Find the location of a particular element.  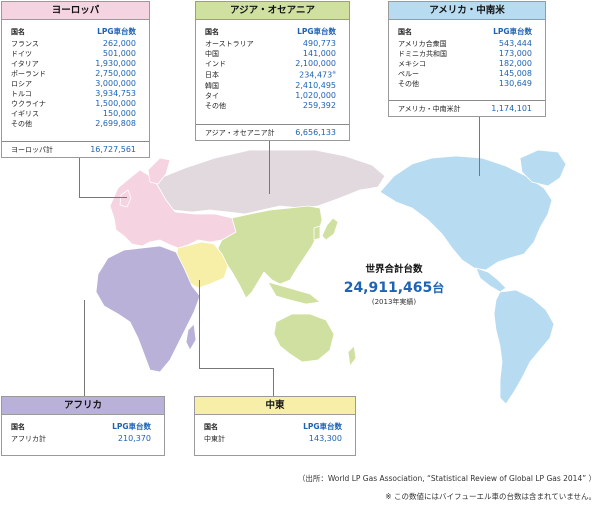

africa-connector is located at coordinates (84, 348).